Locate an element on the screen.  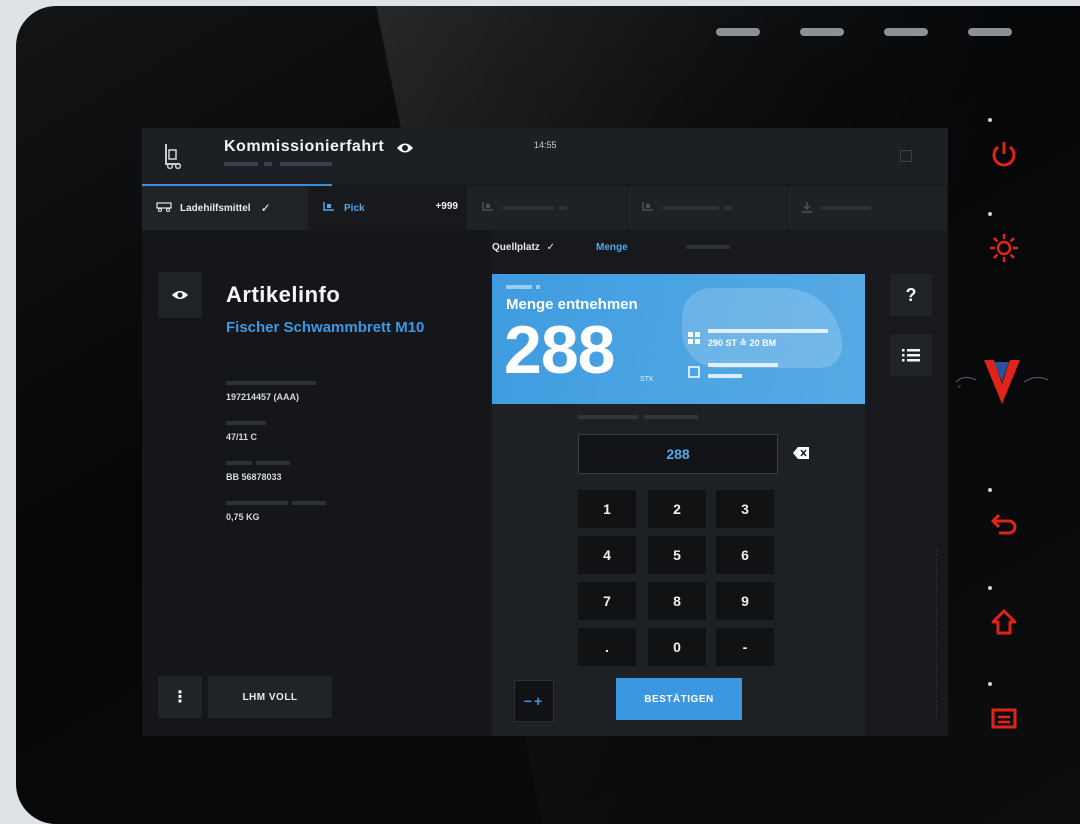
input-caption is located at coordinates (638, 417).